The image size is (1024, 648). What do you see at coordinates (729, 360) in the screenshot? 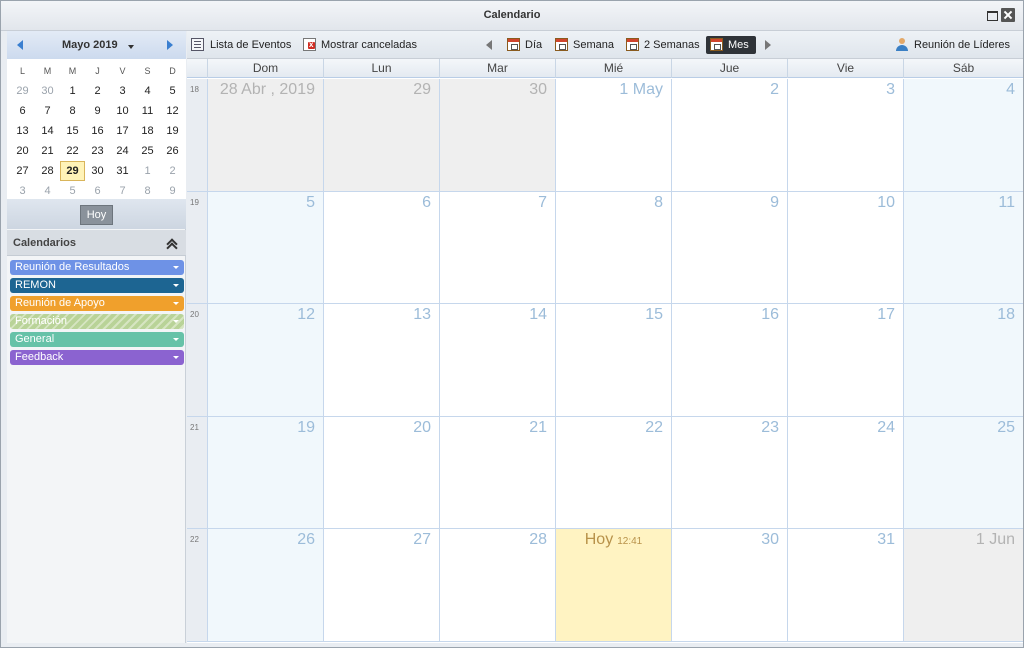
I see `day-cell: 16` at bounding box center [729, 360].